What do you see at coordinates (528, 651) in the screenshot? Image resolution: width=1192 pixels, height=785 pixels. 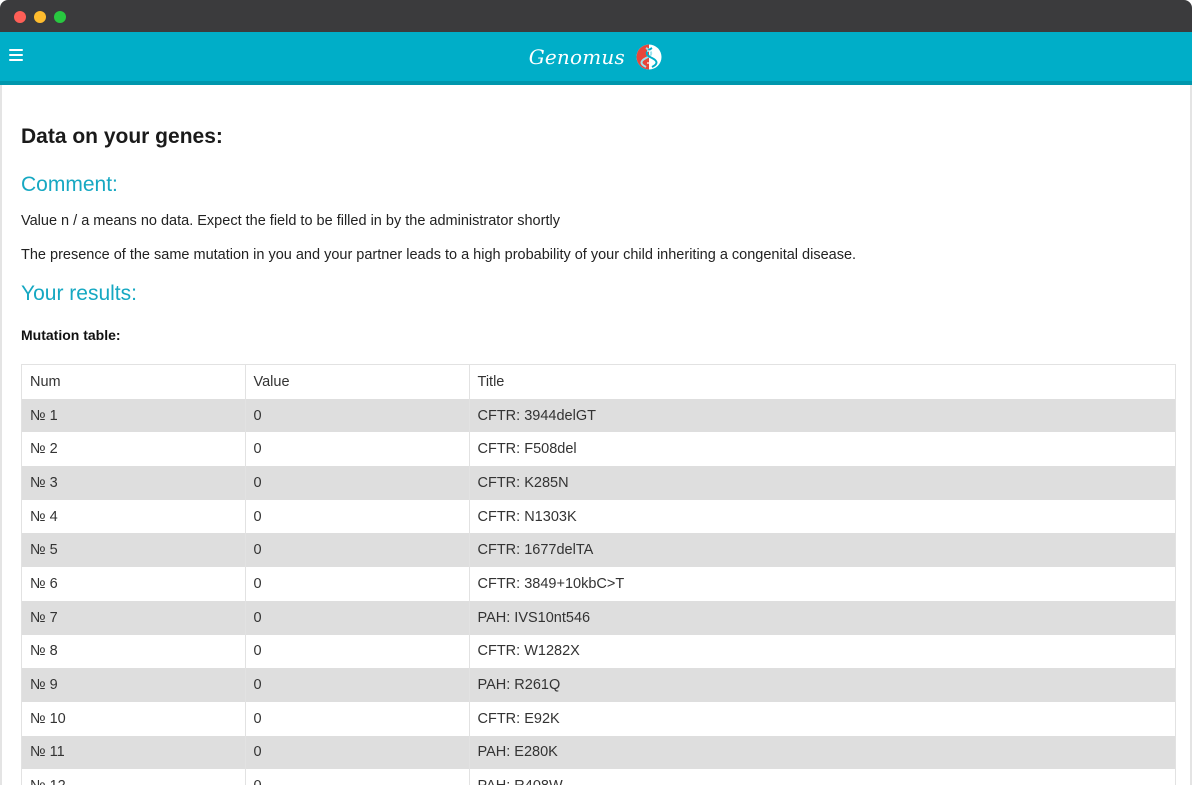 I see `title-cell: CFTR: W1282X` at bounding box center [528, 651].